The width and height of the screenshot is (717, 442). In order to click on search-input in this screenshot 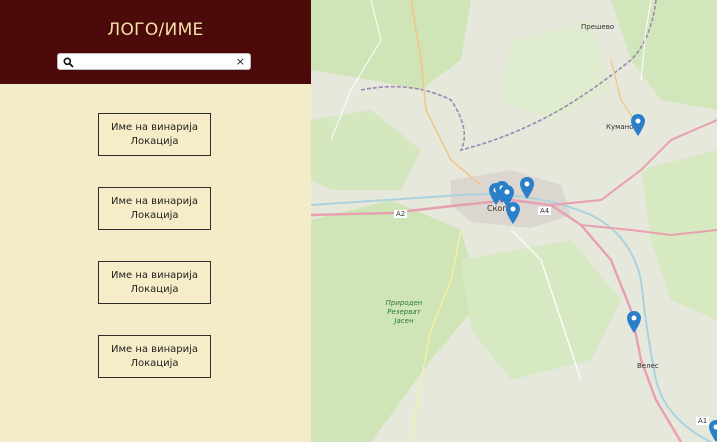, I will do `click(153, 61)`.